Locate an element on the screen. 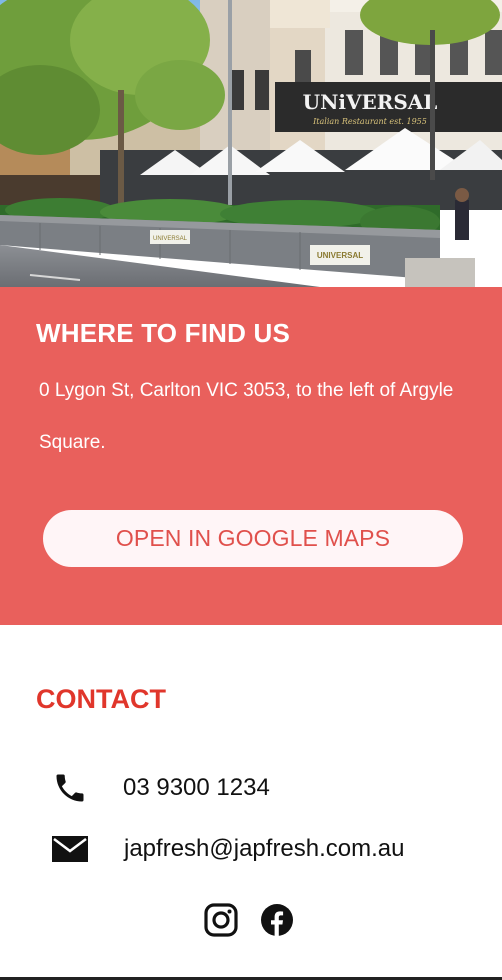 Image resolution: width=502 pixels, height=980 pixels. email-row: japfresh@japfresh.com.au is located at coordinates (227, 849).